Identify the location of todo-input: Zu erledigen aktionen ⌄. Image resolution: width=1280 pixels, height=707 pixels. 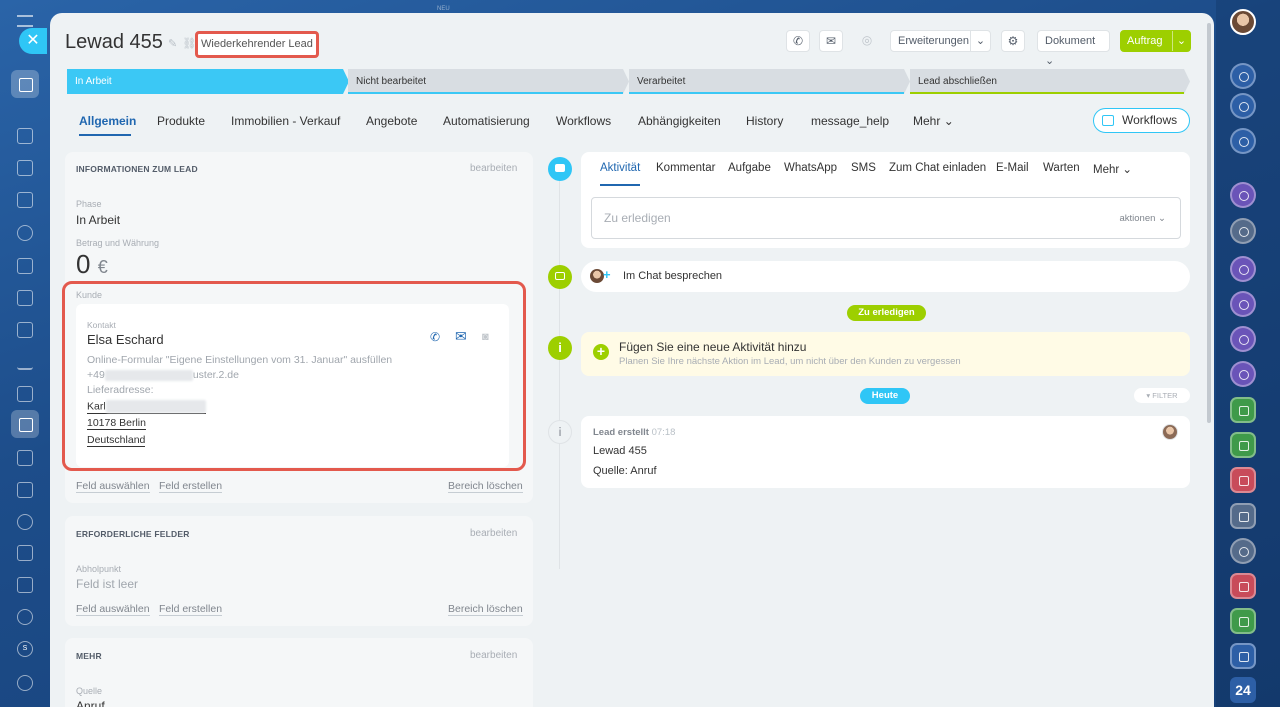
(886, 218).